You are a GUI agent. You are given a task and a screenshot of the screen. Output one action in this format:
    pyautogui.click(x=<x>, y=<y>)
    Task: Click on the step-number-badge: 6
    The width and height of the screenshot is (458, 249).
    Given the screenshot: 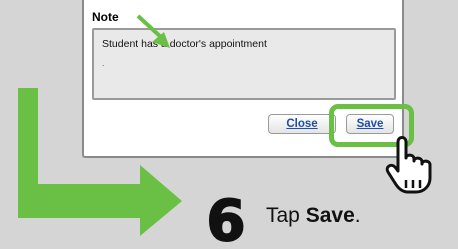 What is the action you would take?
    pyautogui.click(x=226, y=218)
    